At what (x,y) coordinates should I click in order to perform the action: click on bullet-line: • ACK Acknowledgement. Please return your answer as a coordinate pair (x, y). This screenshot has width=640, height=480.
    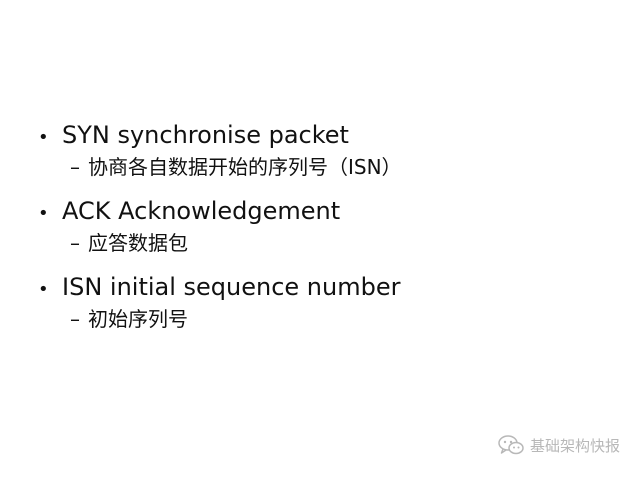
    Looking at the image, I should click on (318, 211).